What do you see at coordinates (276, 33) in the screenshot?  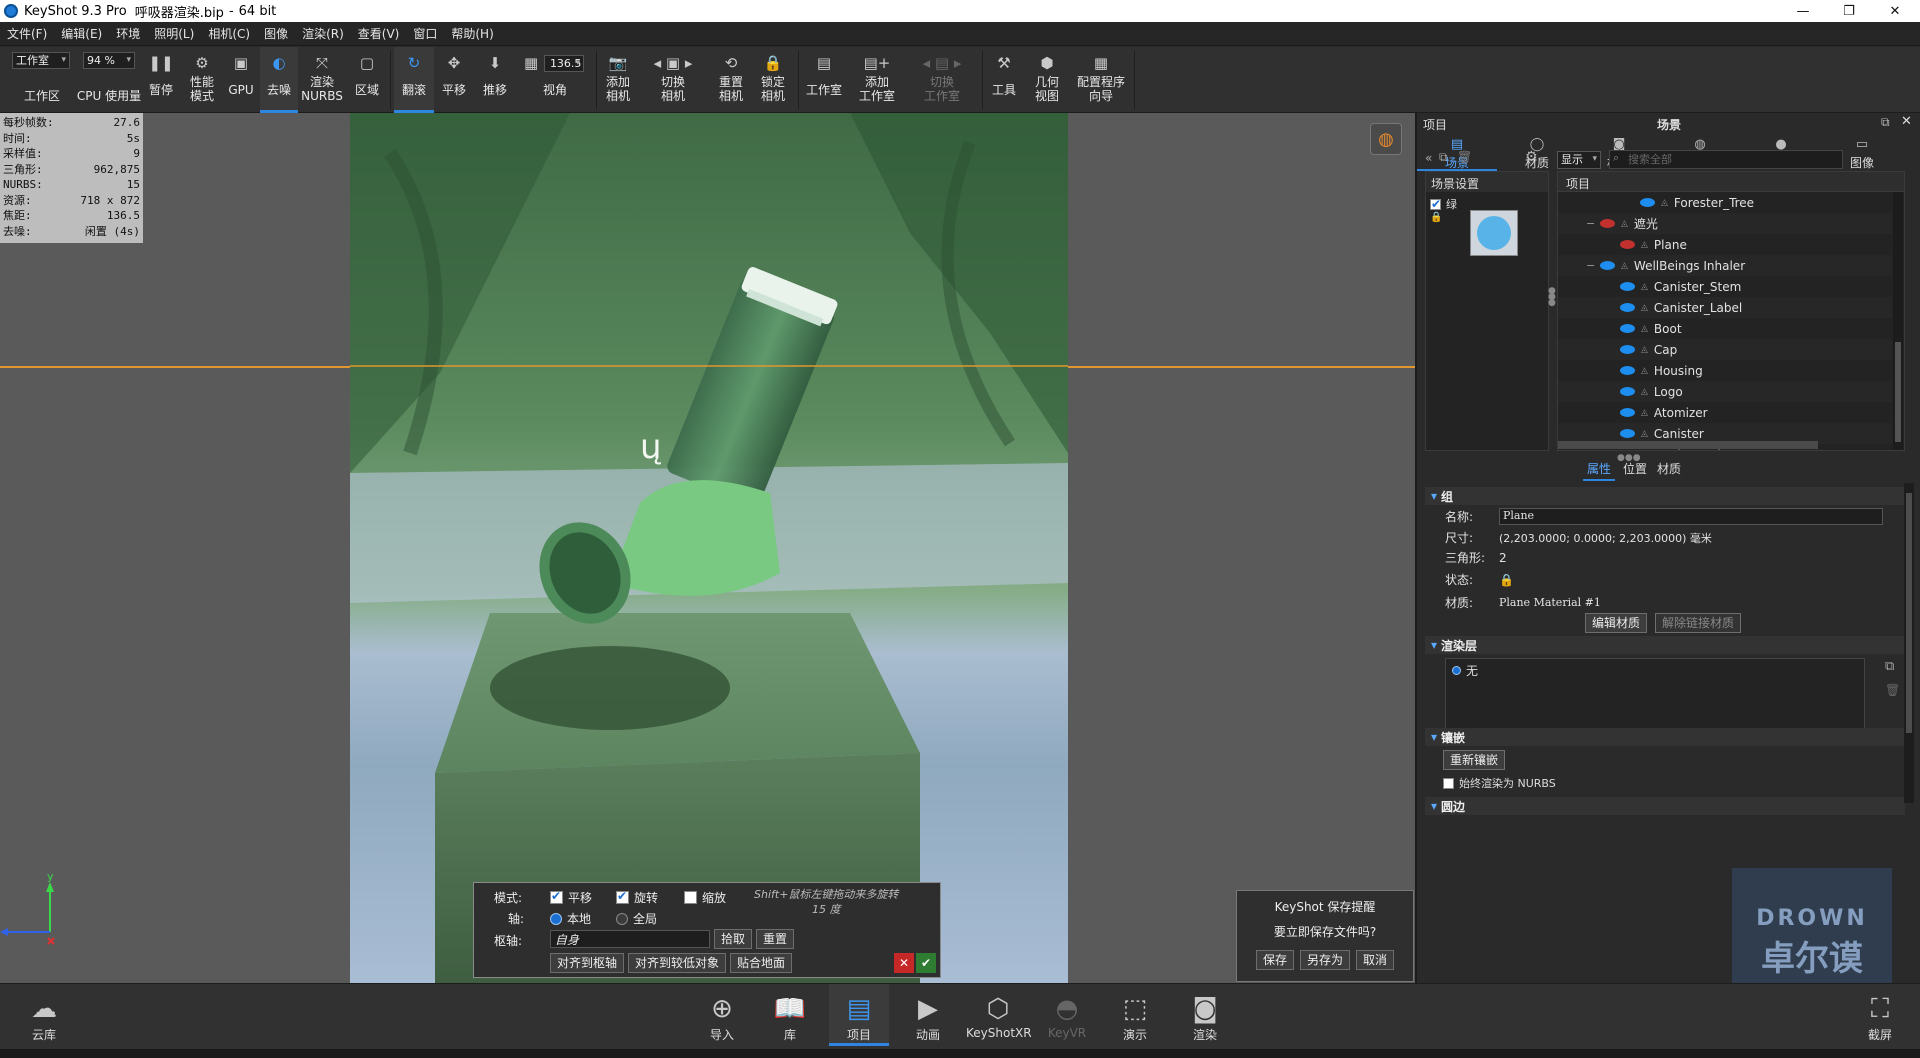 I see `menu-image: 图像` at bounding box center [276, 33].